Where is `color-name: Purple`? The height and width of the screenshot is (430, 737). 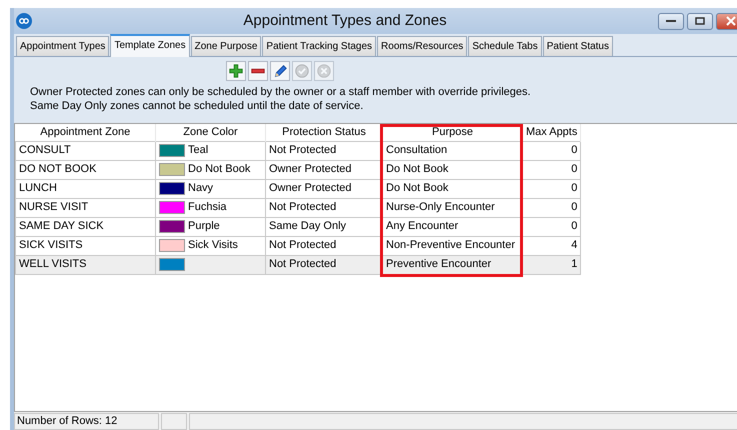 color-name: Purple is located at coordinates (204, 226).